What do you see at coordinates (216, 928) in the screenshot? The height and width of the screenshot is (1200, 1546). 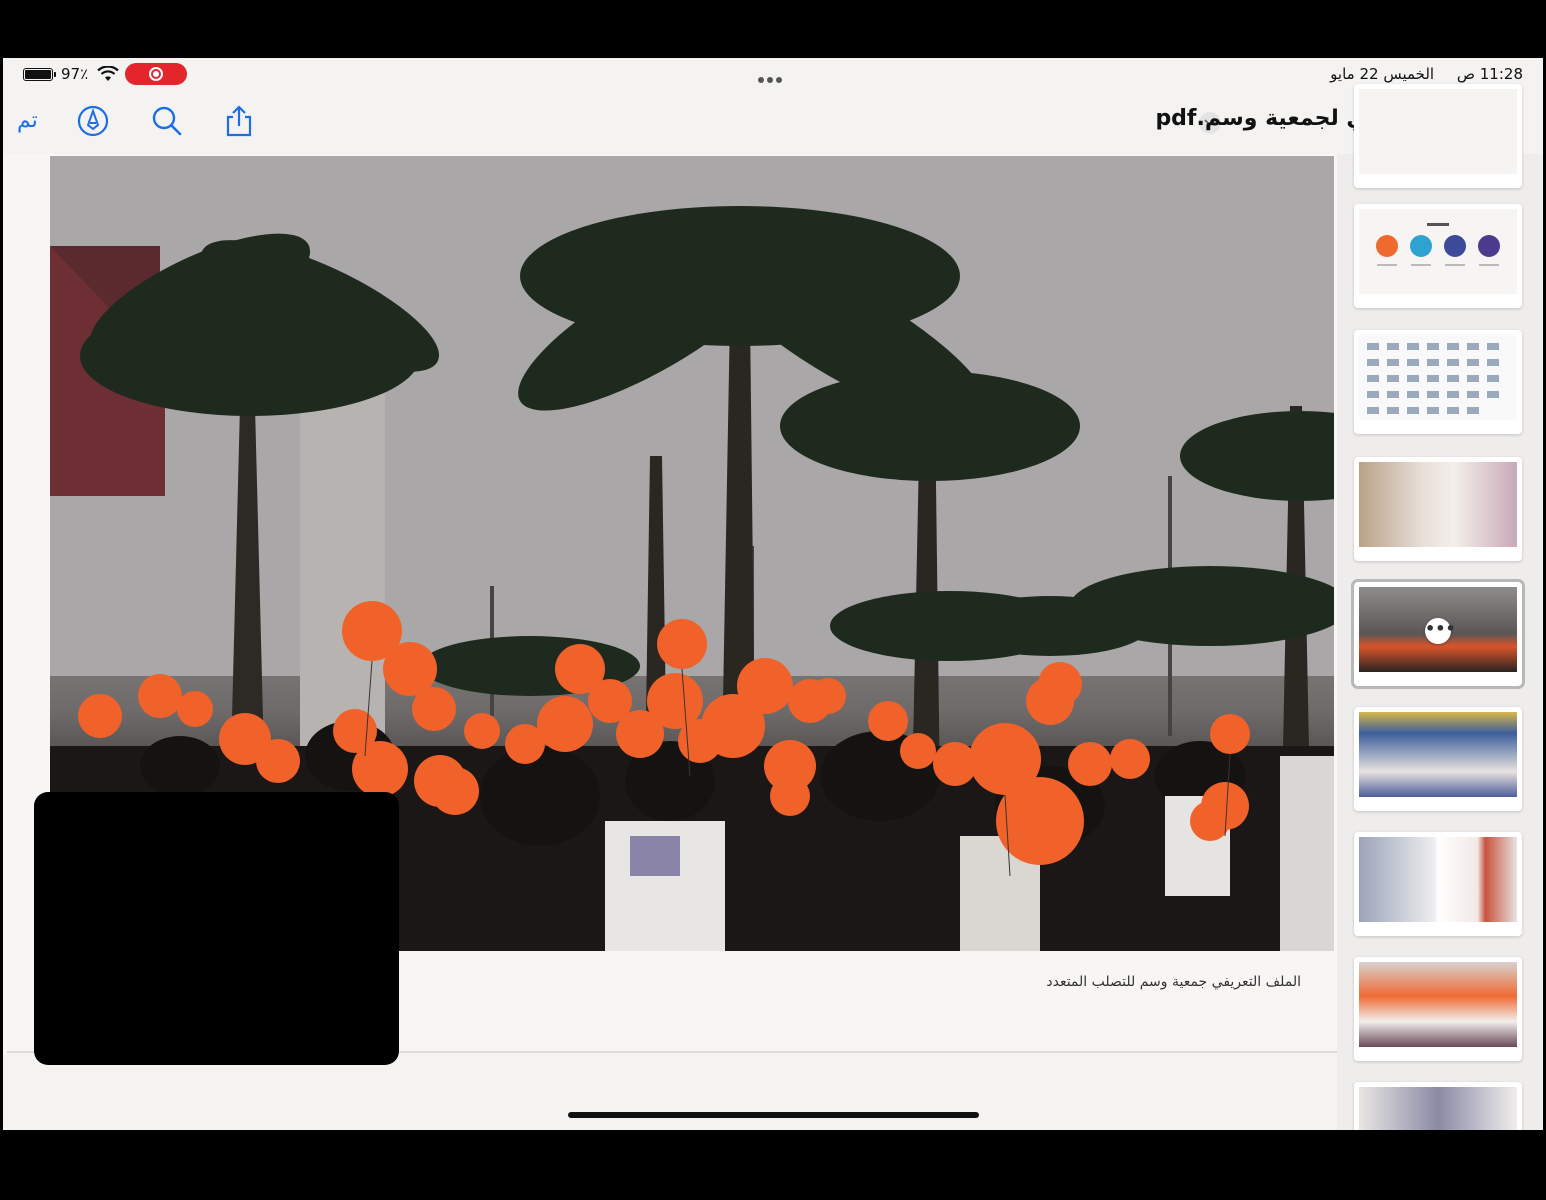 I see `picture-in-picture-window` at bounding box center [216, 928].